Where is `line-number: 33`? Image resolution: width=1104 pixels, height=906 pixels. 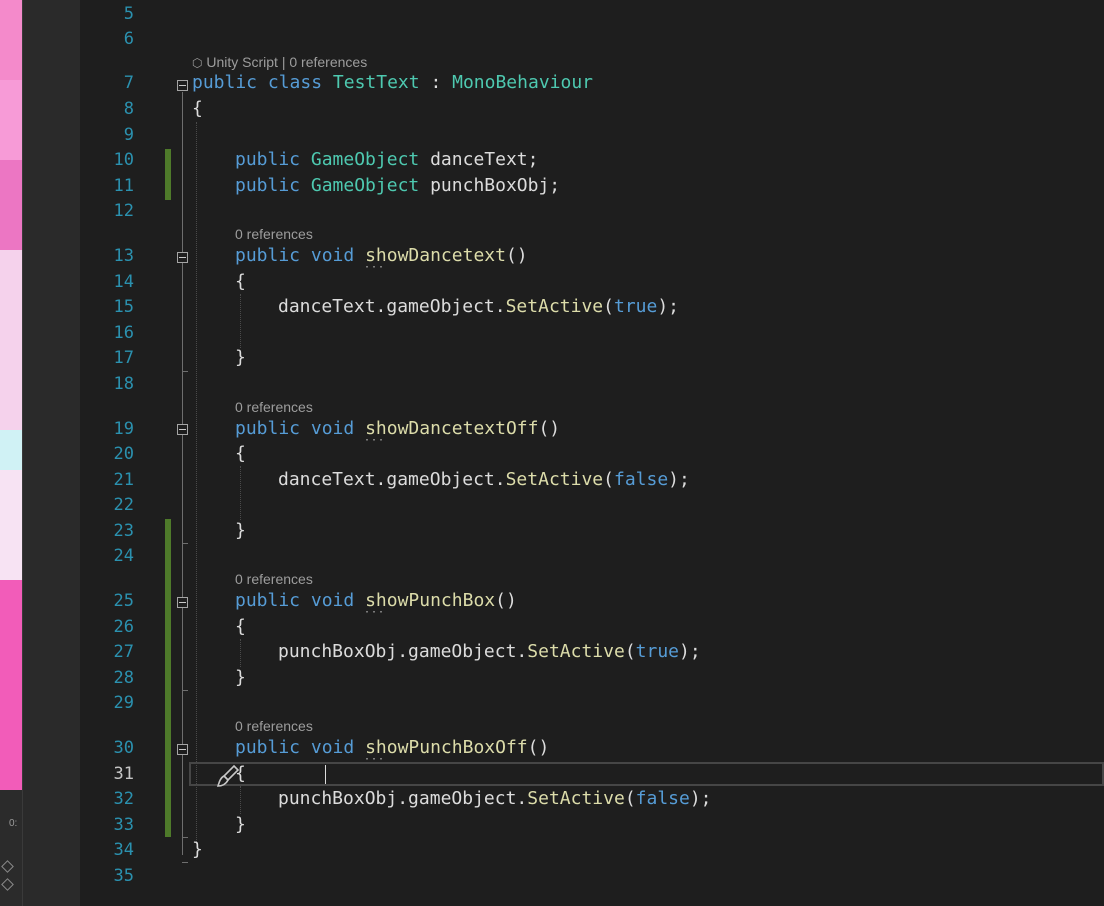
line-number: 33 is located at coordinates (123, 825).